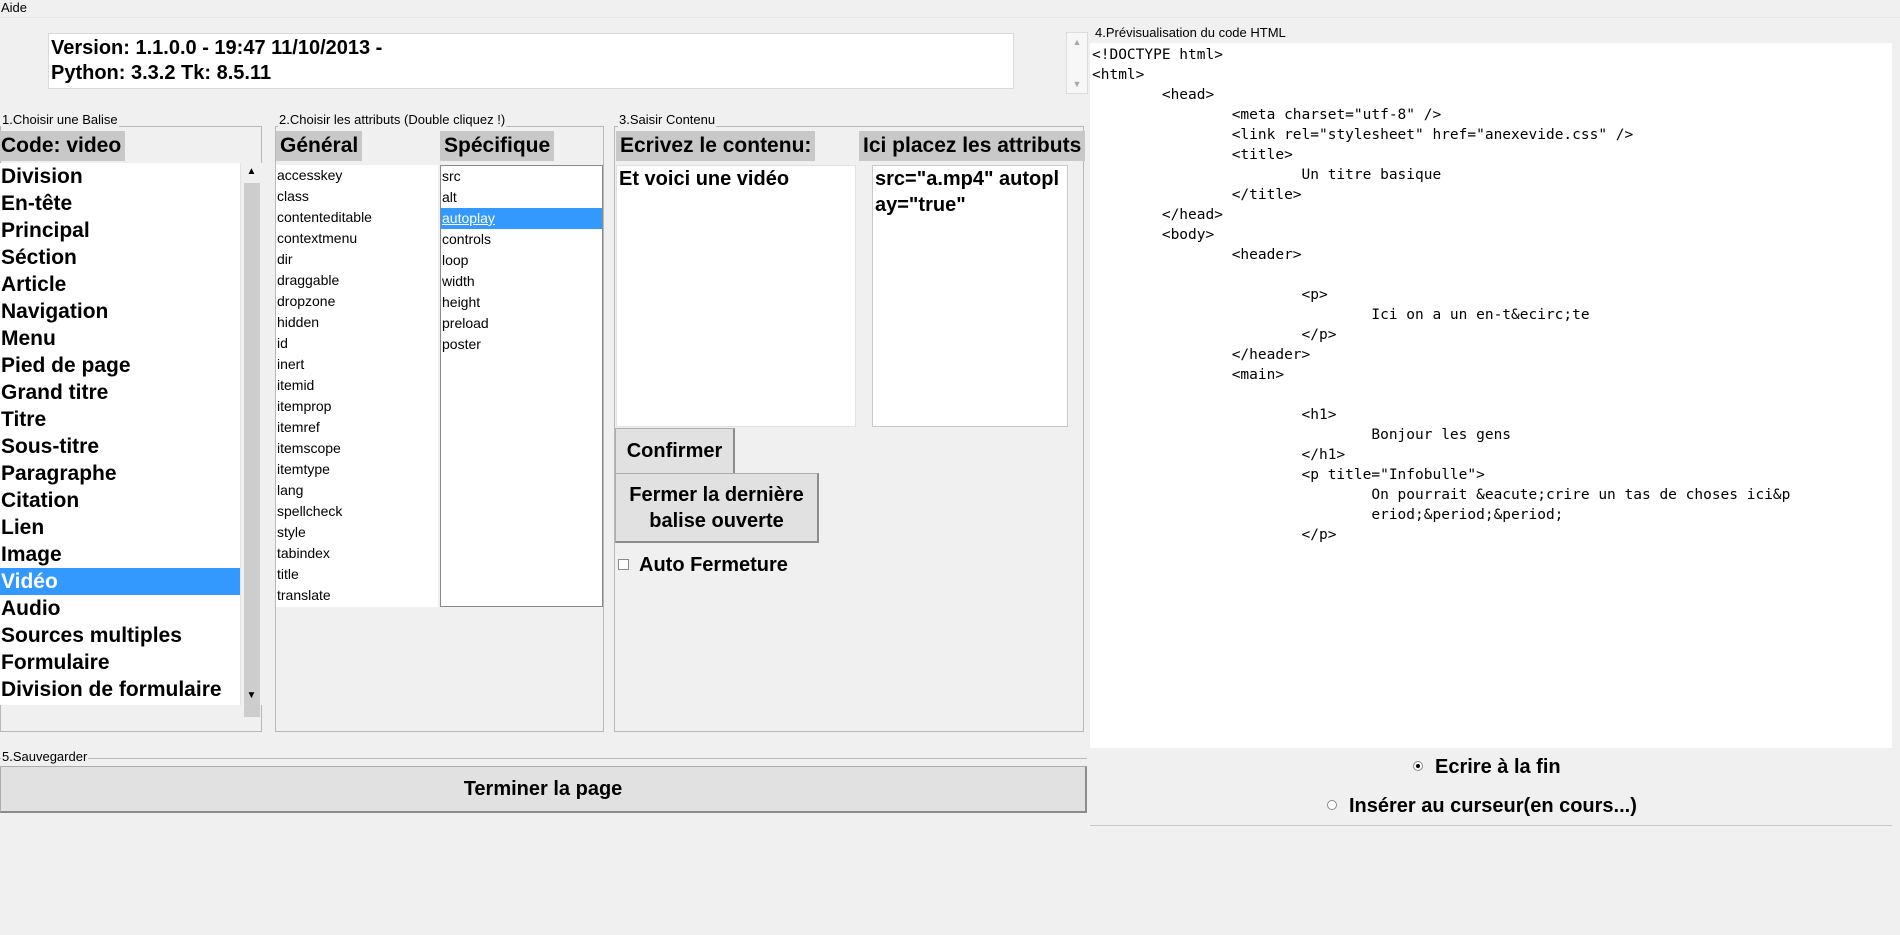 The image size is (1900, 935). Describe the element at coordinates (120, 662) in the screenshot. I see `tag-list-item: Formulaire` at that location.